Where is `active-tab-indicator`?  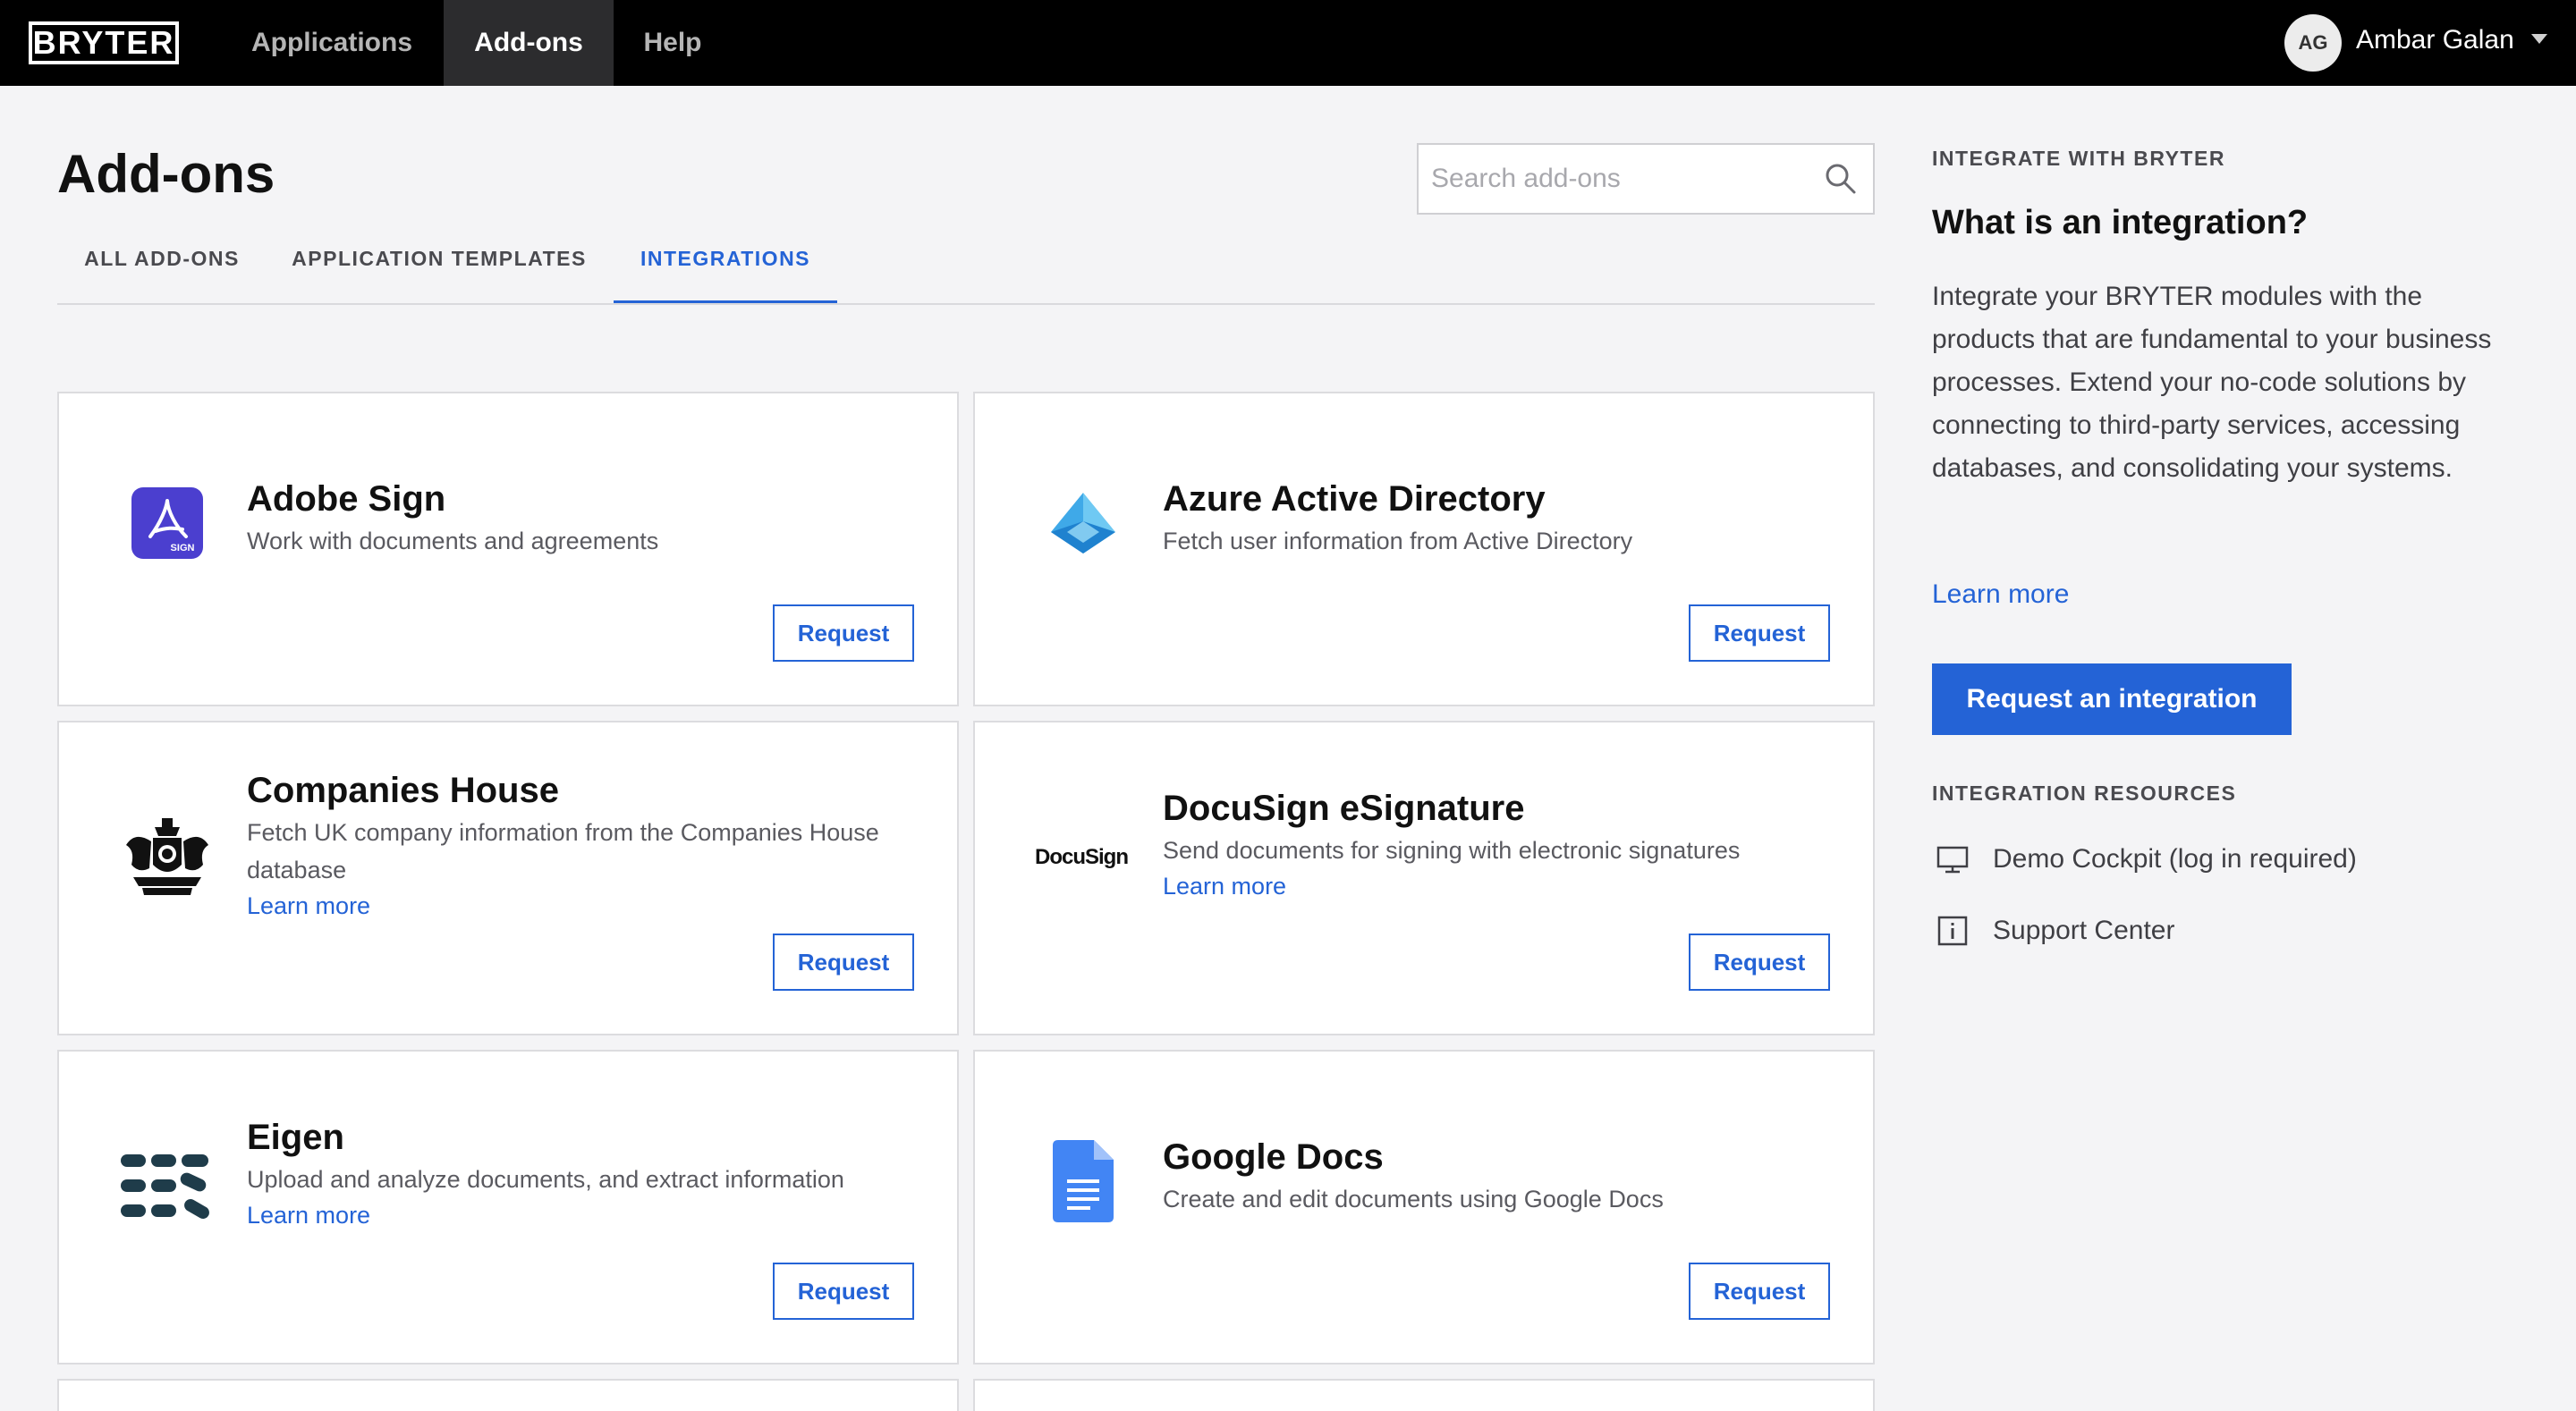
active-tab-indicator is located at coordinates (725, 301).